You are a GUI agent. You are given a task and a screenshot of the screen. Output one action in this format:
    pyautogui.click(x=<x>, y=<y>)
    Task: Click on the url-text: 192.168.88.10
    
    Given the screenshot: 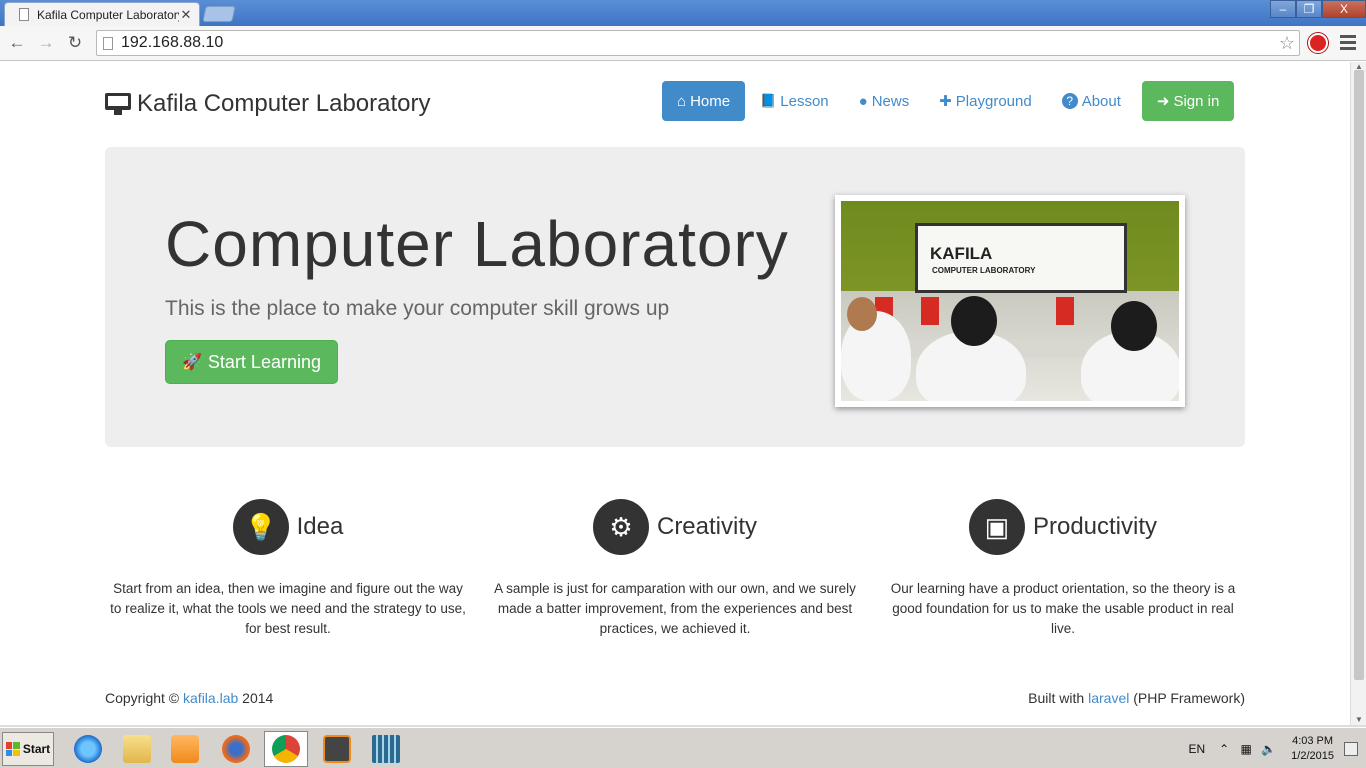 What is the action you would take?
    pyautogui.click(x=700, y=43)
    